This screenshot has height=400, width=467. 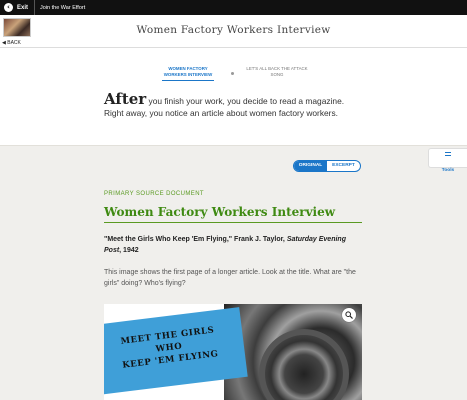 I want to click on page-title: Women Factory Workers Interview, so click(x=233, y=30).